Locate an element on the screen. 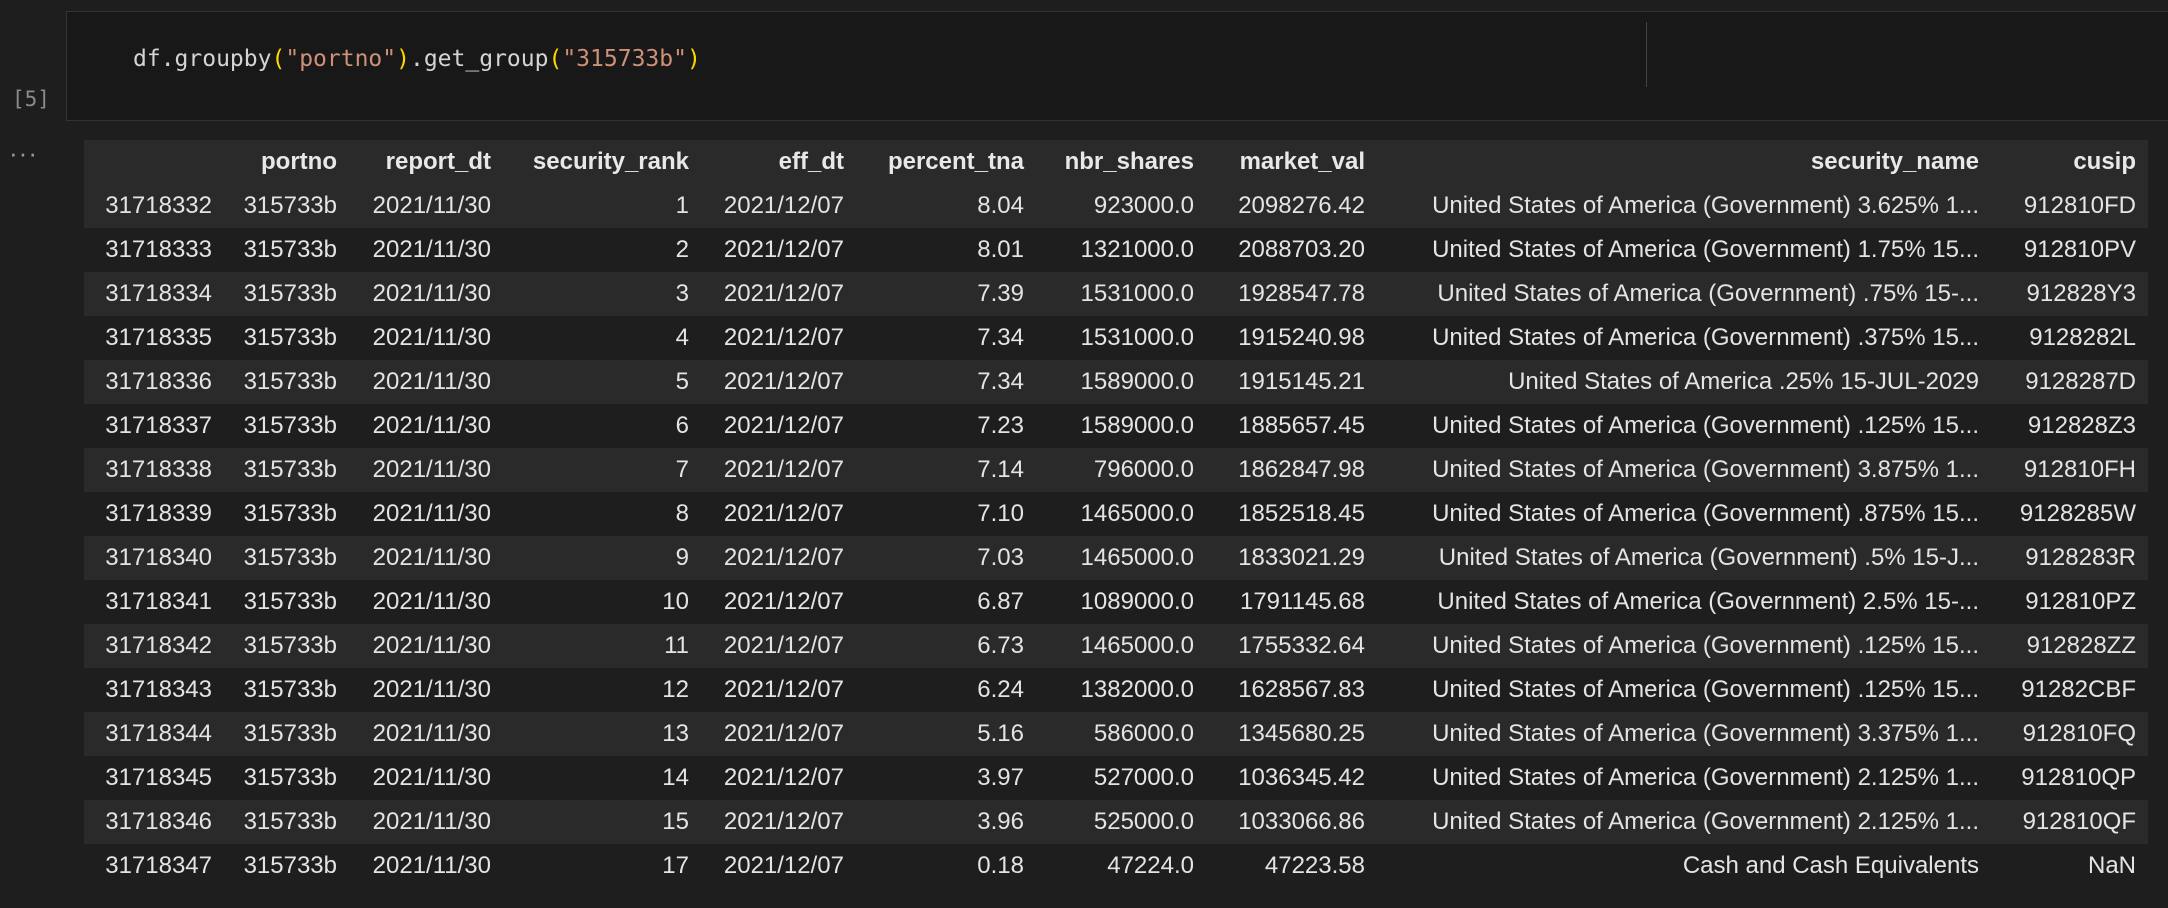 The width and height of the screenshot is (2168, 908). cell-percent-tna: 3.97 is located at coordinates (946, 778).